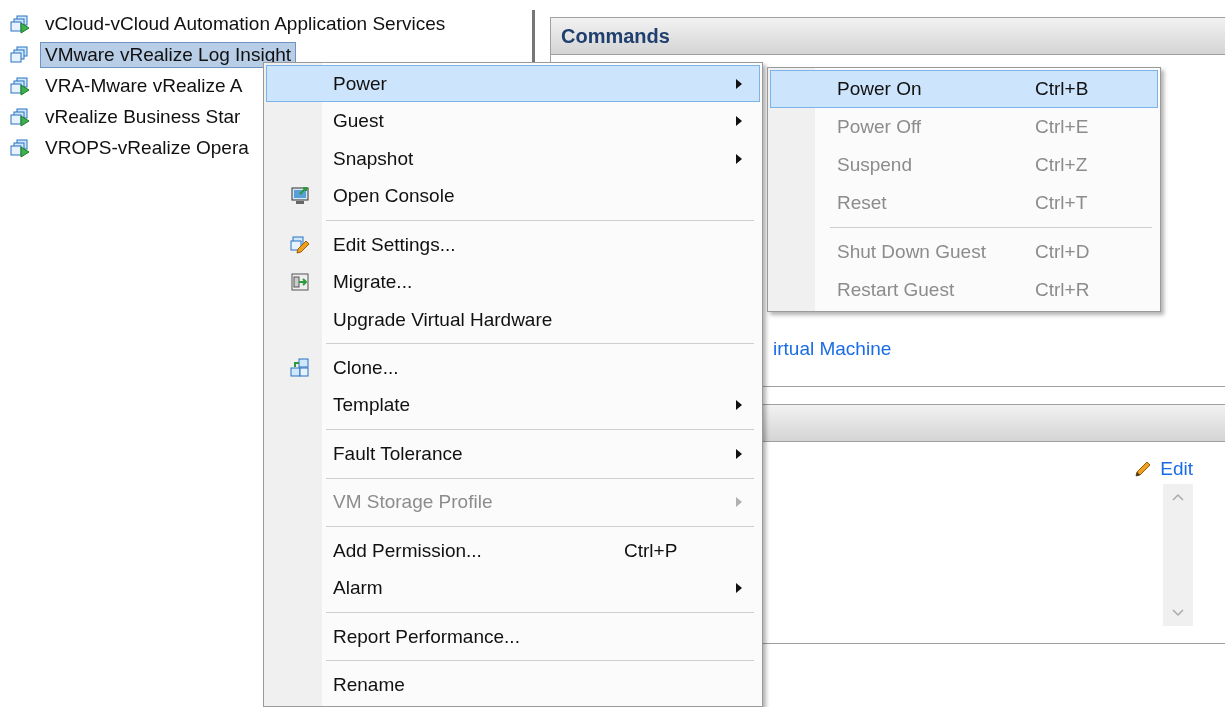 The height and width of the screenshot is (707, 1225). Describe the element at coordinates (964, 89) in the screenshot. I see `menu-item: Power On Ctrl+B` at that location.